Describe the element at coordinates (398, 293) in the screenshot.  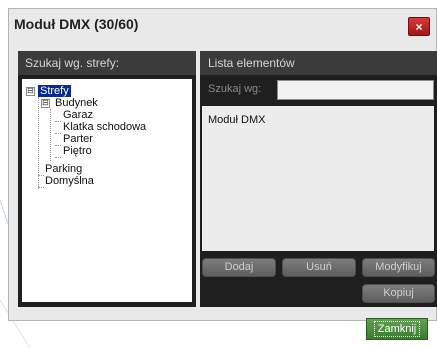
I see `copy-button: Kopiuj` at that location.